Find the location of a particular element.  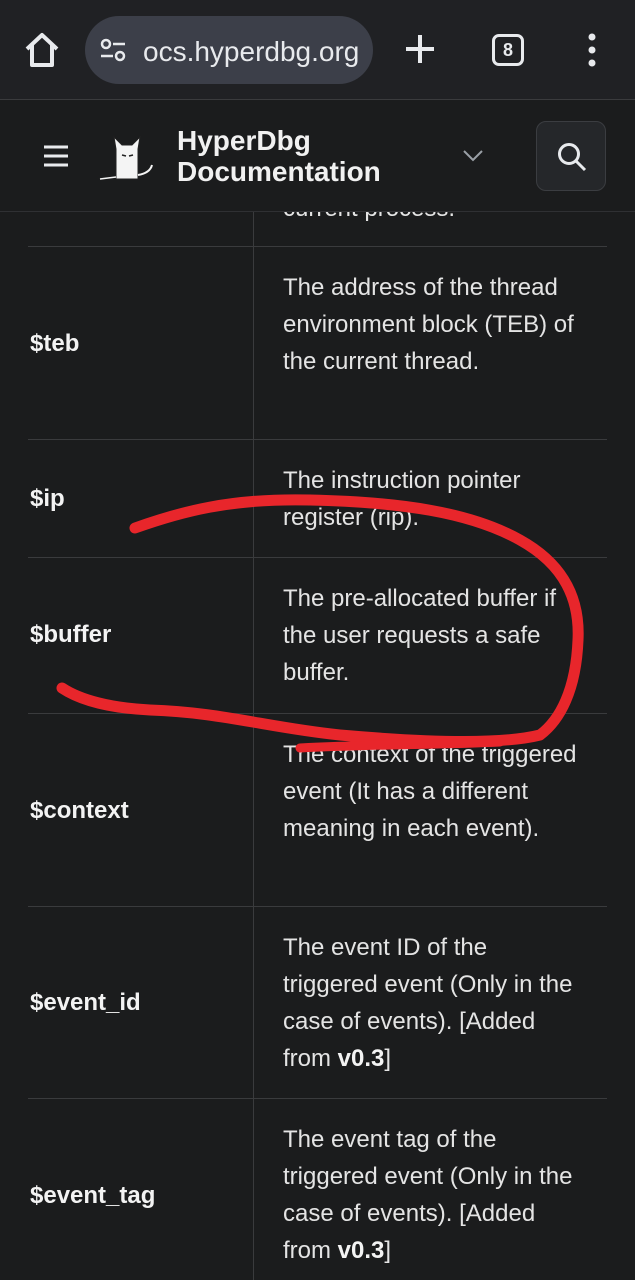

site-title-line1: HyperDbg is located at coordinates (279, 140).